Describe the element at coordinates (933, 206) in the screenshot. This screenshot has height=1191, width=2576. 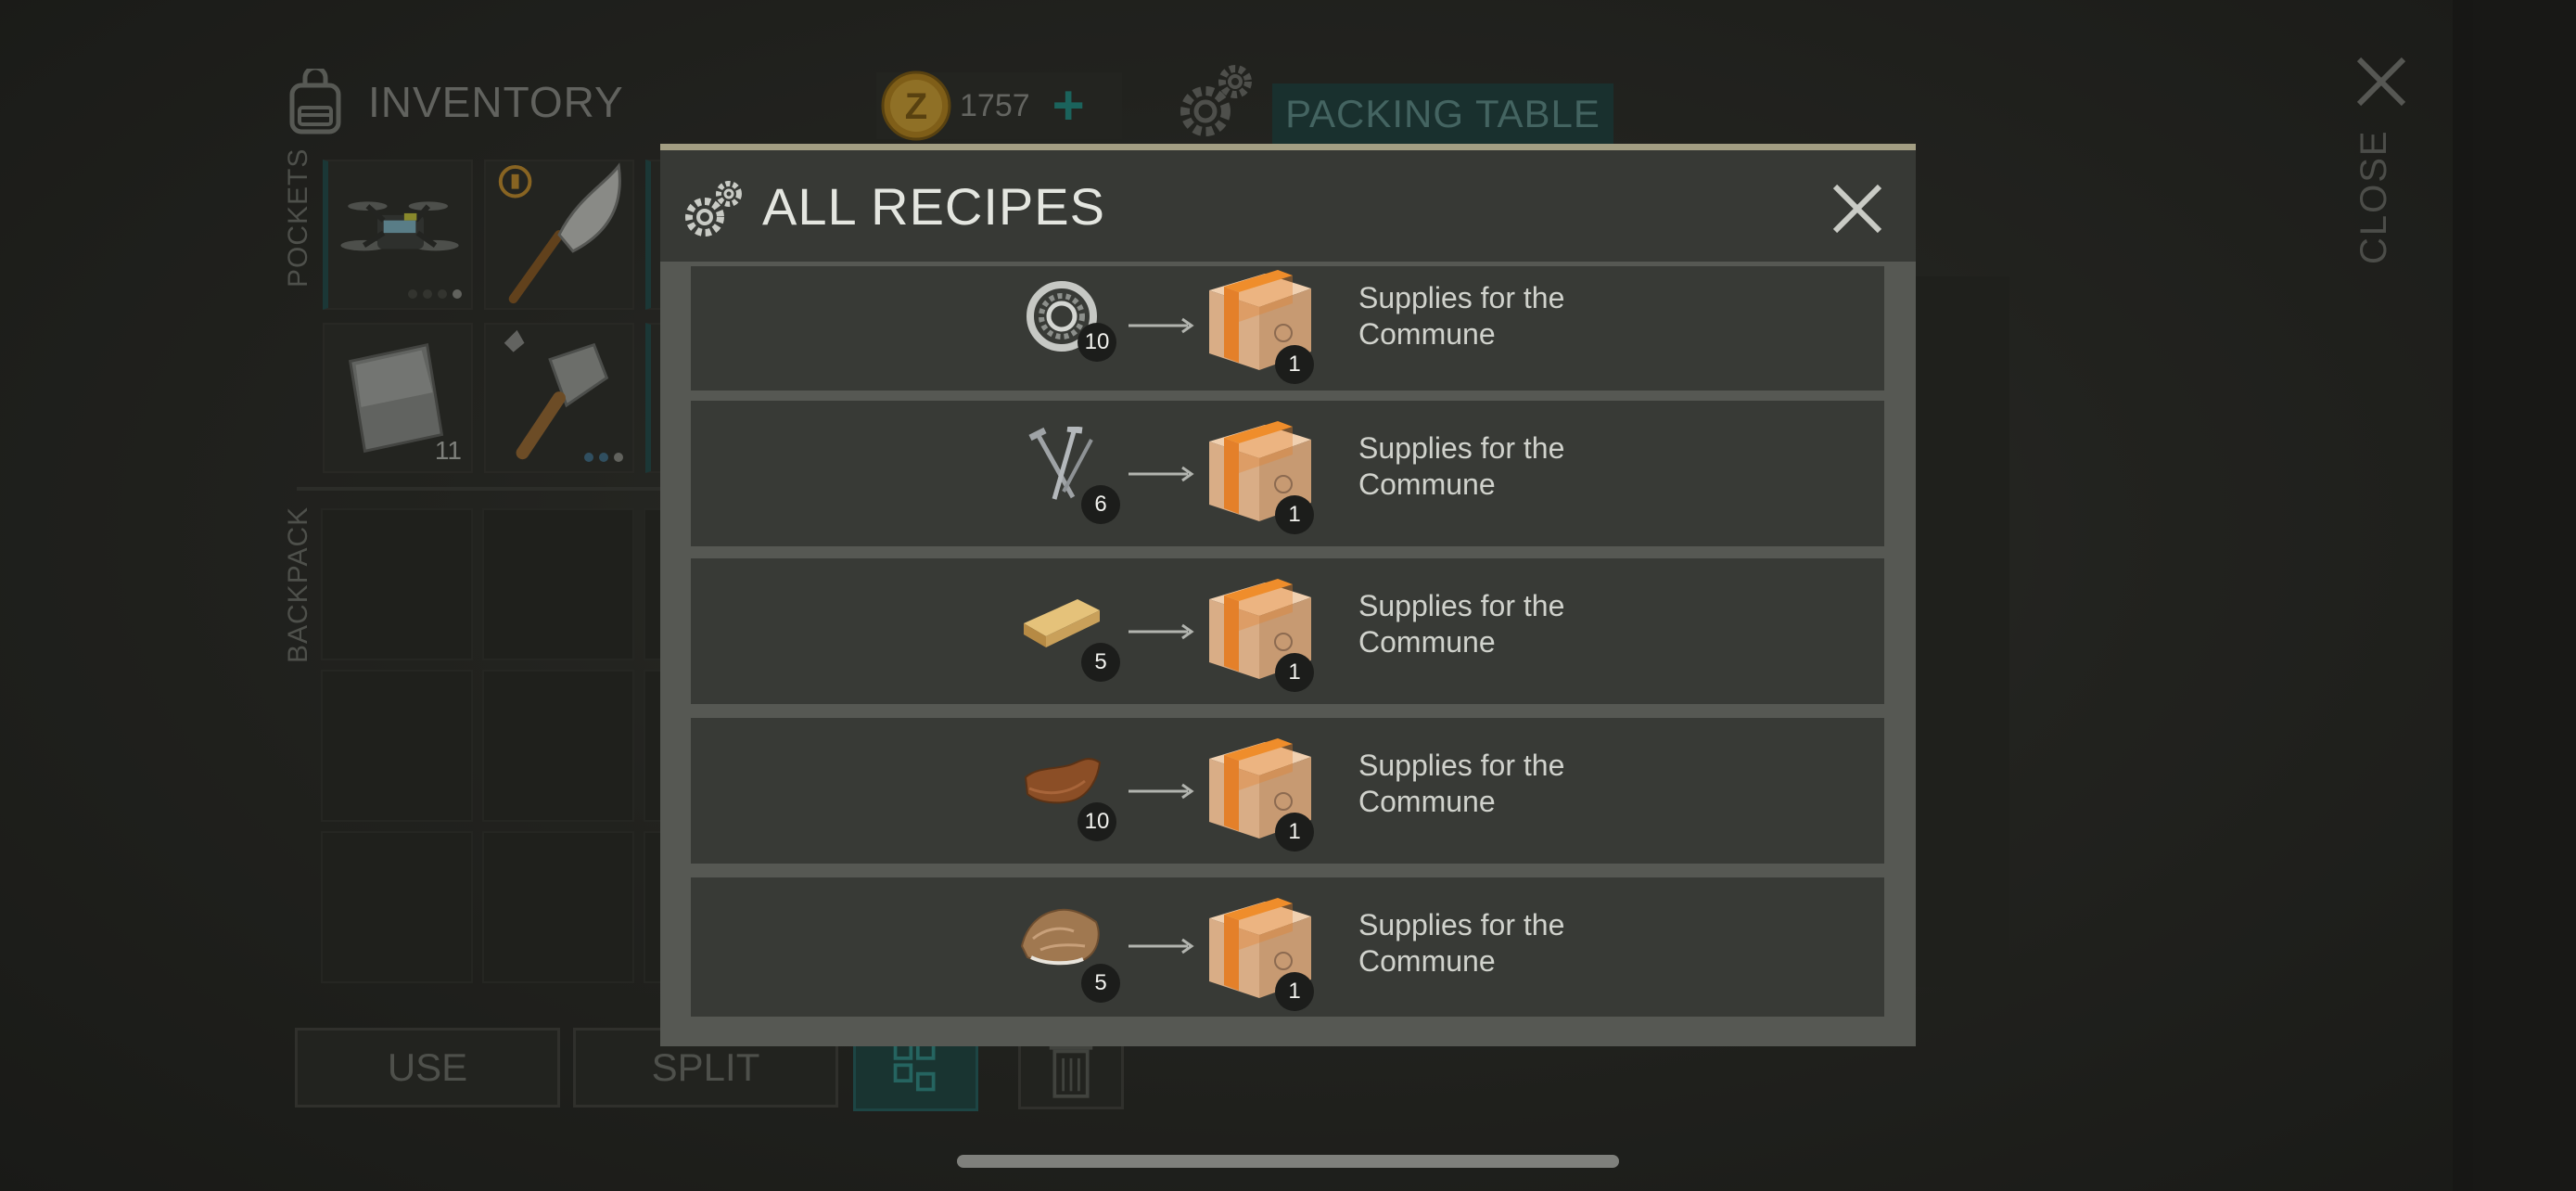
I see `modal-title: ALL RECIPES` at that location.